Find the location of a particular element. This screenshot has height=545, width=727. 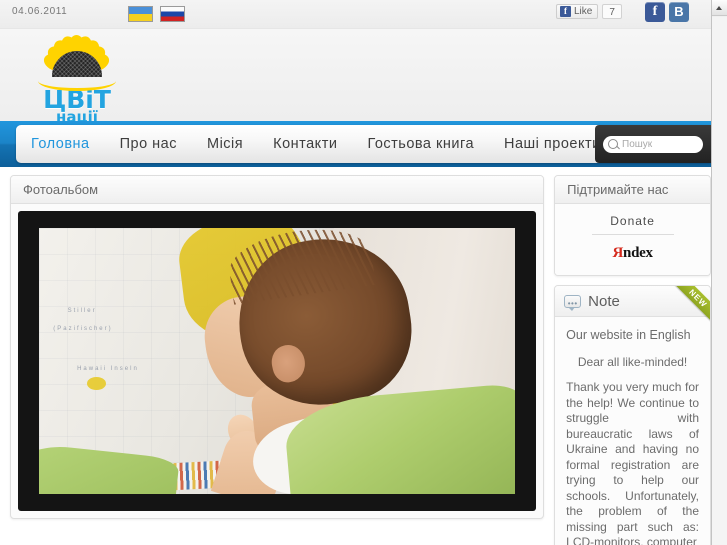

nav-item-home: Головна is located at coordinates (60, 144).